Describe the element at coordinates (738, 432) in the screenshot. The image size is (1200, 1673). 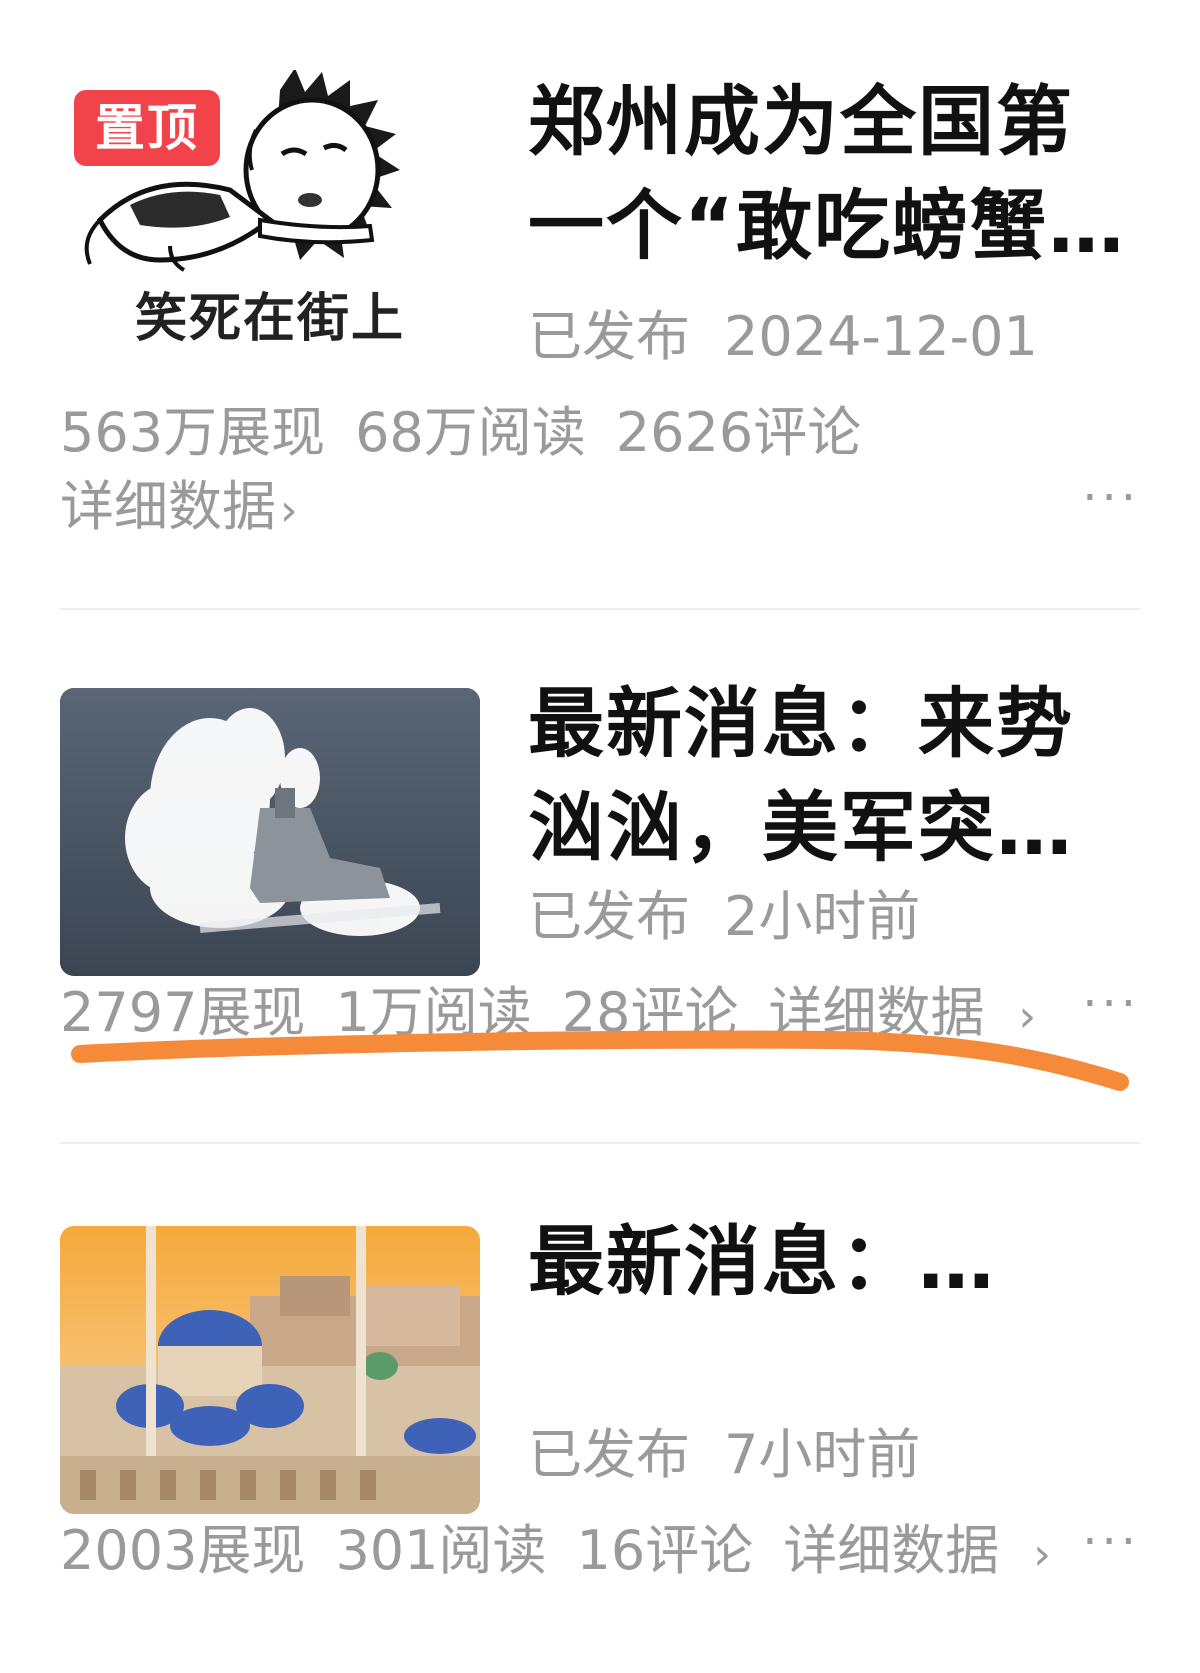
I see `comments-count: 2626评论` at that location.